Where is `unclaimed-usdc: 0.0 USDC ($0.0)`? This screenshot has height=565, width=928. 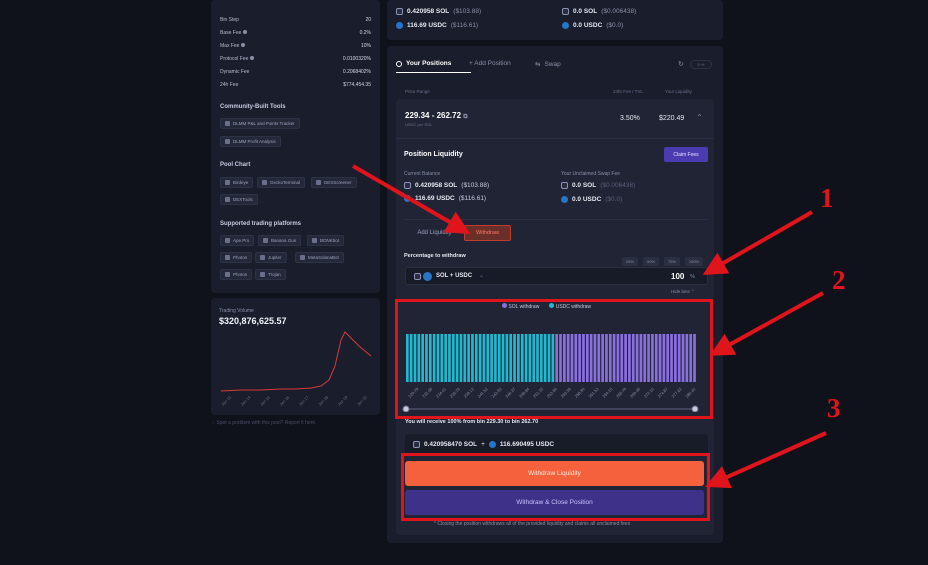 unclaimed-usdc: 0.0 USDC ($0.0) is located at coordinates (591, 199).